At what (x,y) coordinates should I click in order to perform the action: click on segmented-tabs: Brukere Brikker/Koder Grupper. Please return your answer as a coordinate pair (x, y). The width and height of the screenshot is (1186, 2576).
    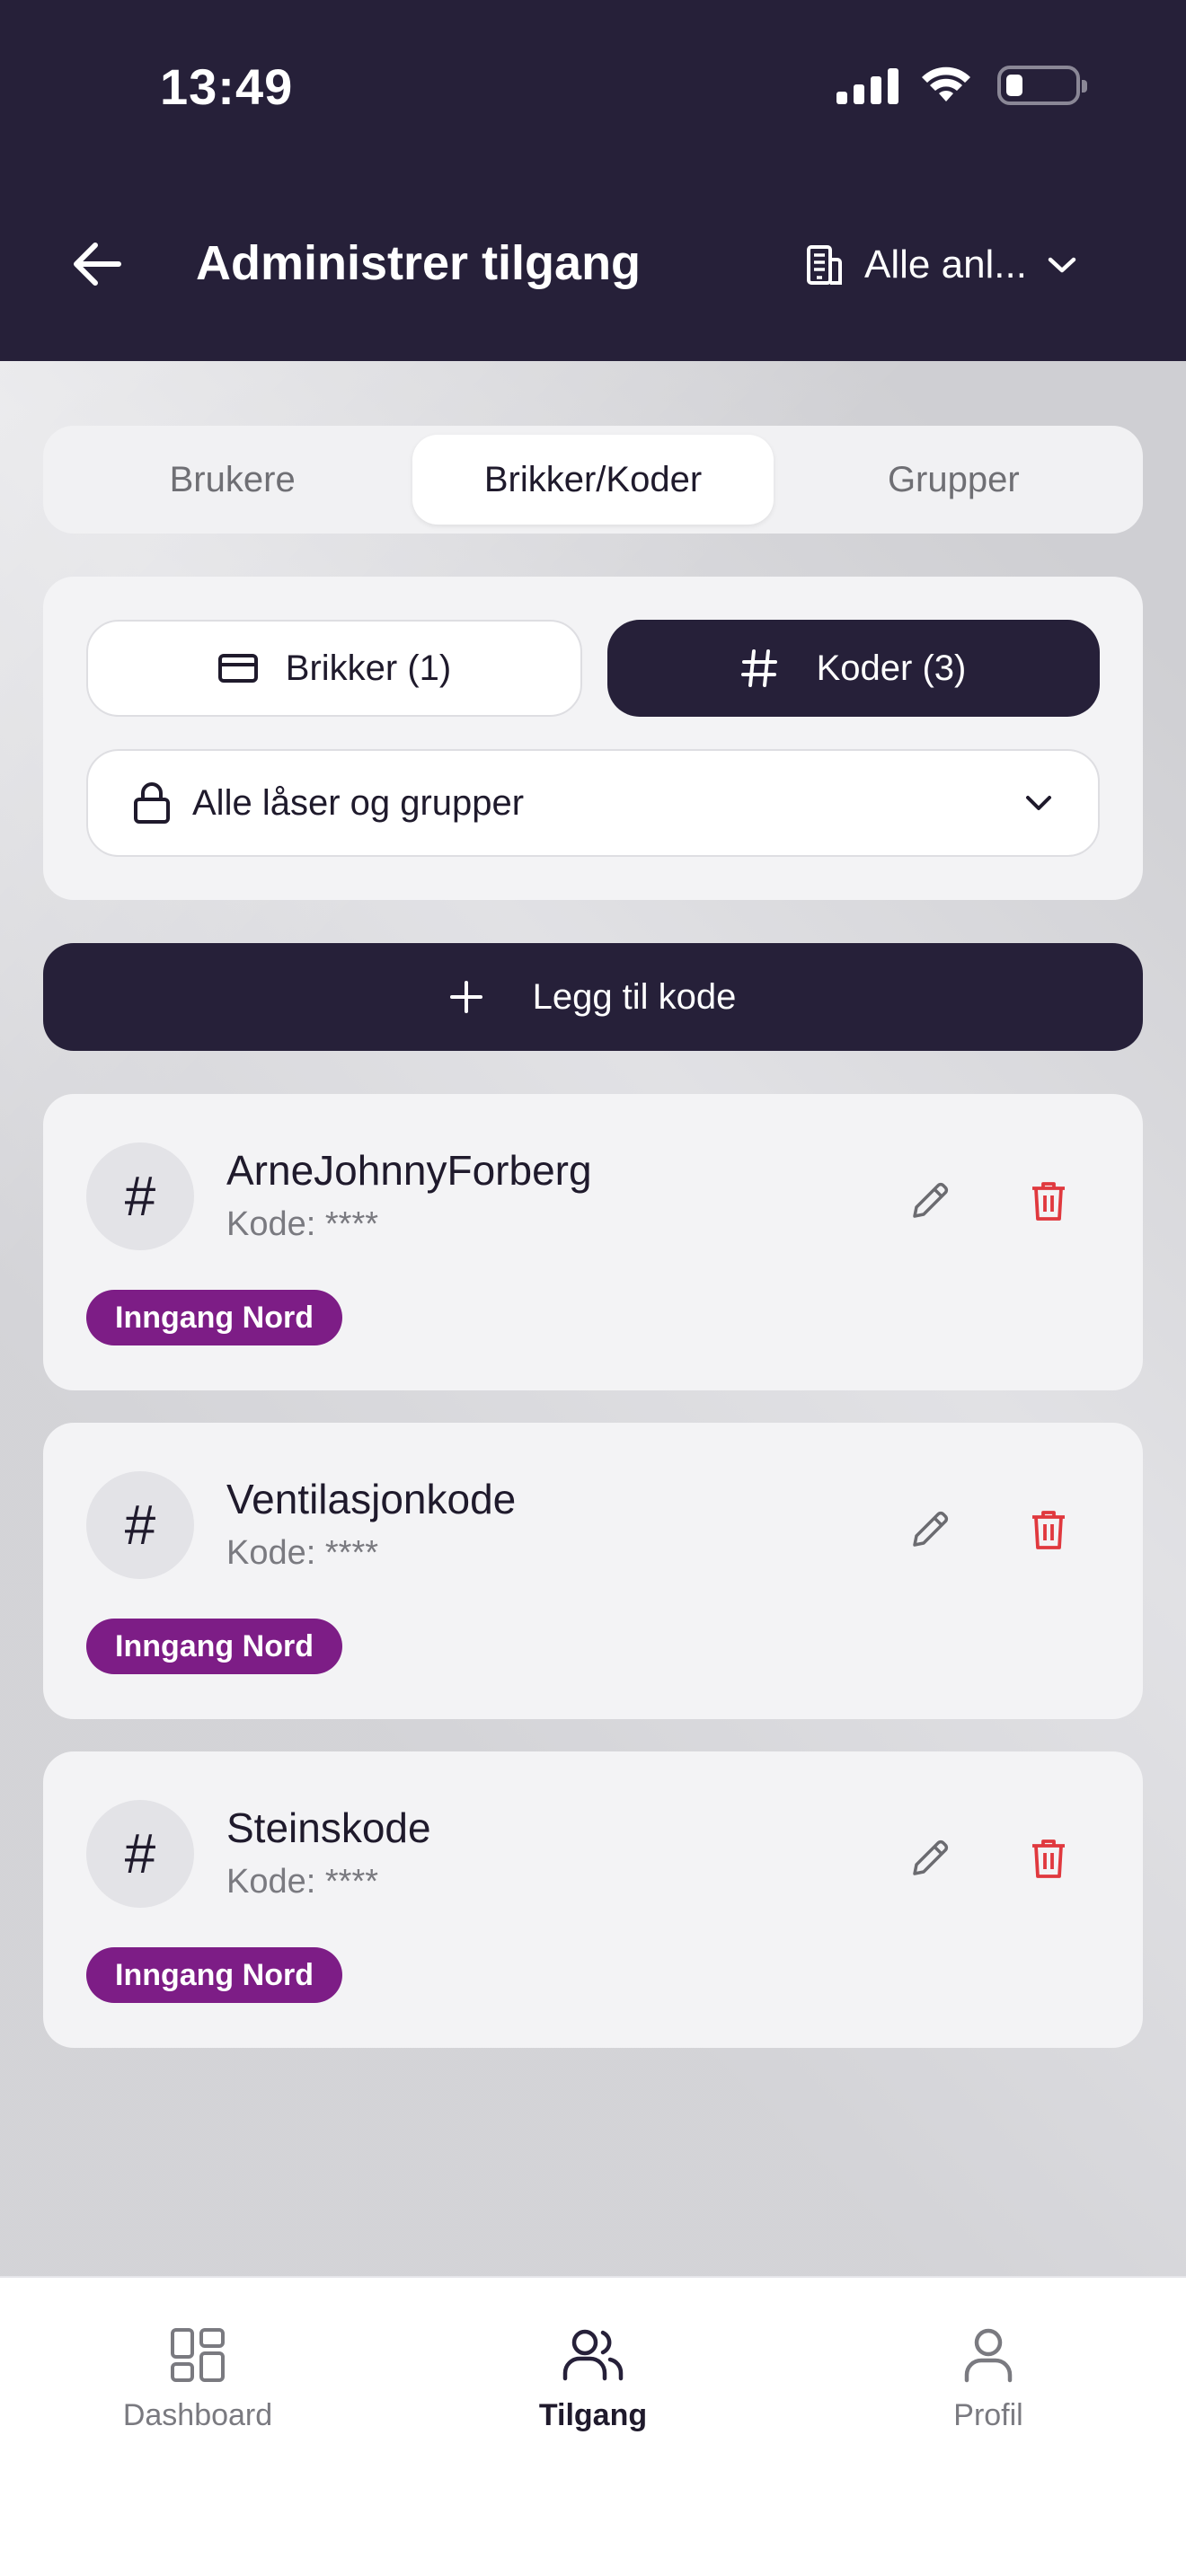
    Looking at the image, I should click on (593, 480).